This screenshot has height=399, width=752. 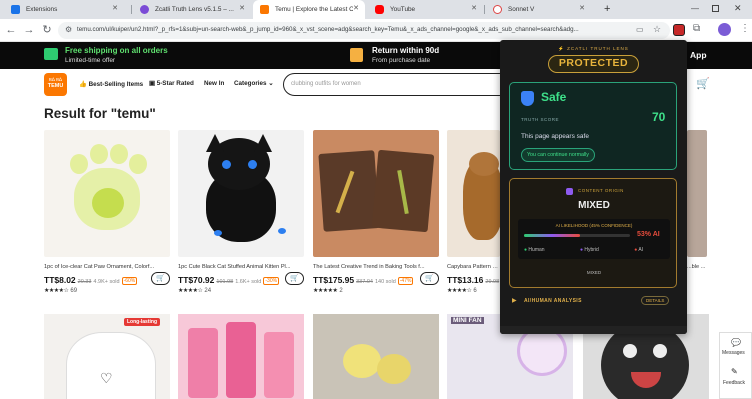 I want to click on back-icon: ←, so click(x=11, y=30).